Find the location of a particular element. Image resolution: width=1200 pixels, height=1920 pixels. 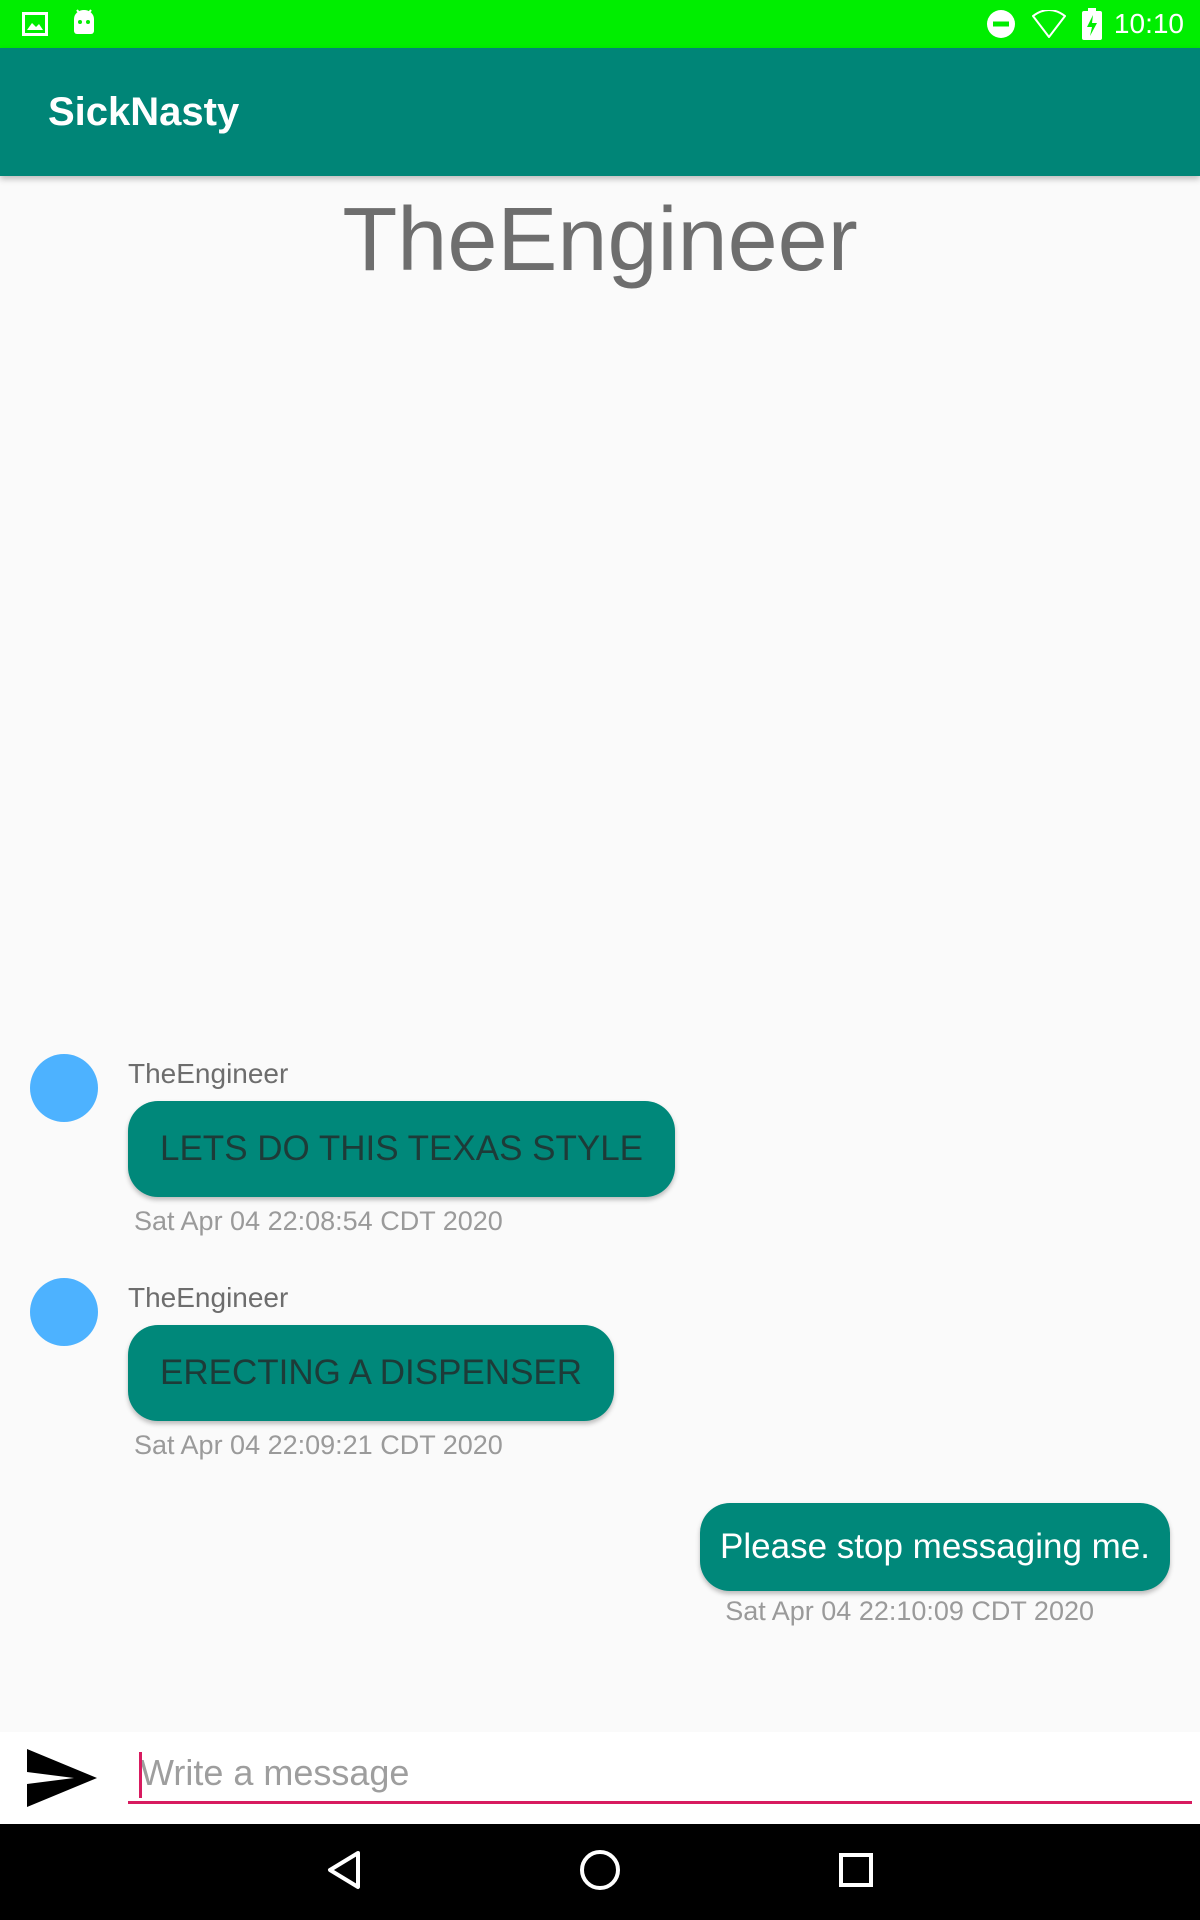

message-composer is located at coordinates (600, 1778).